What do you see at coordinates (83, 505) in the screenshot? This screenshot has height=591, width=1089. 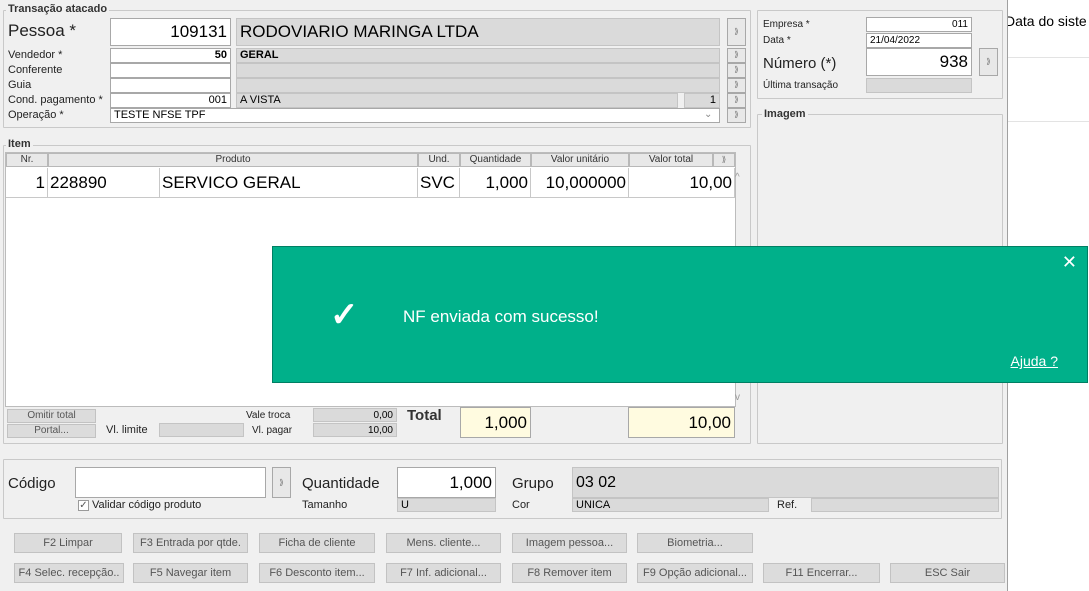 I see `validar-codigo-checkbox: ✓` at bounding box center [83, 505].